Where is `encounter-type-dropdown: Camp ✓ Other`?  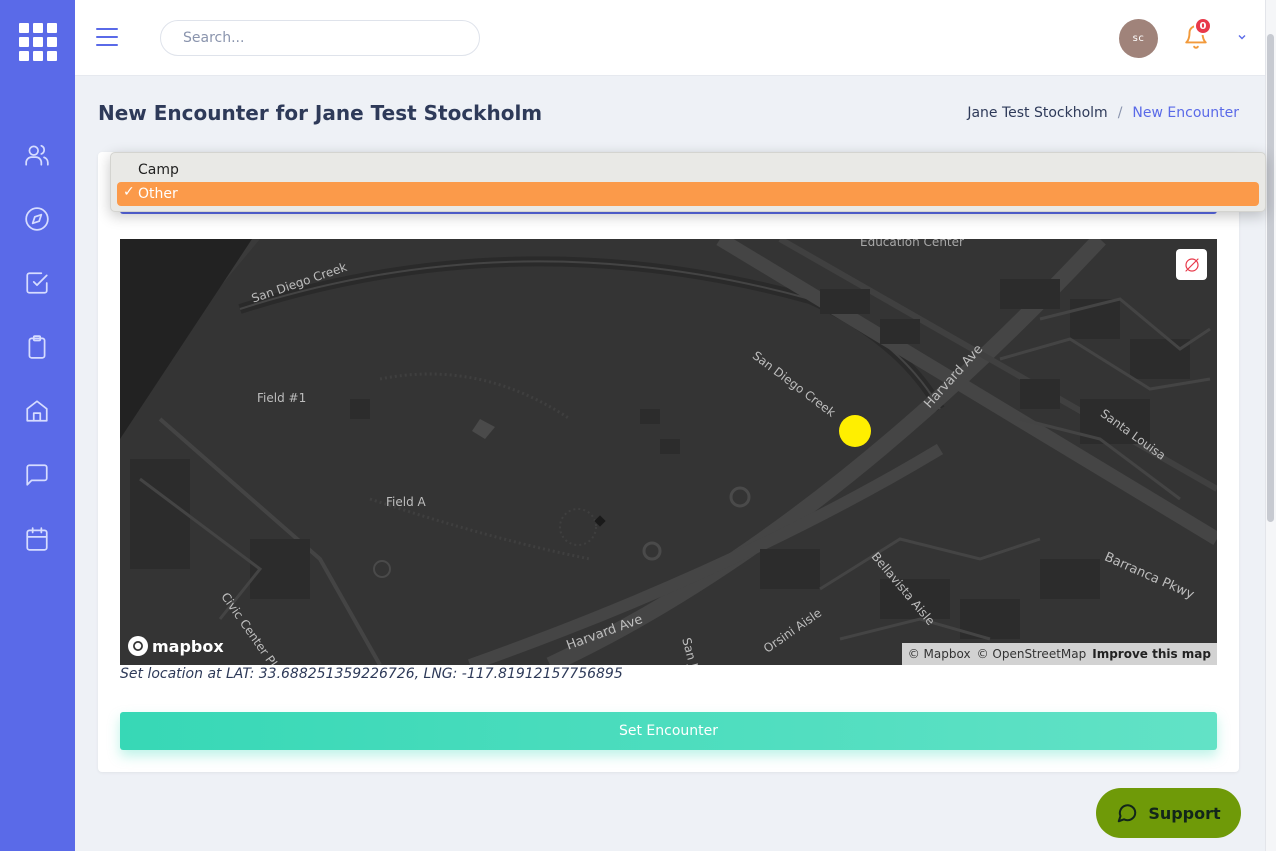
encounter-type-dropdown: Camp ✓ Other is located at coordinates (688, 182).